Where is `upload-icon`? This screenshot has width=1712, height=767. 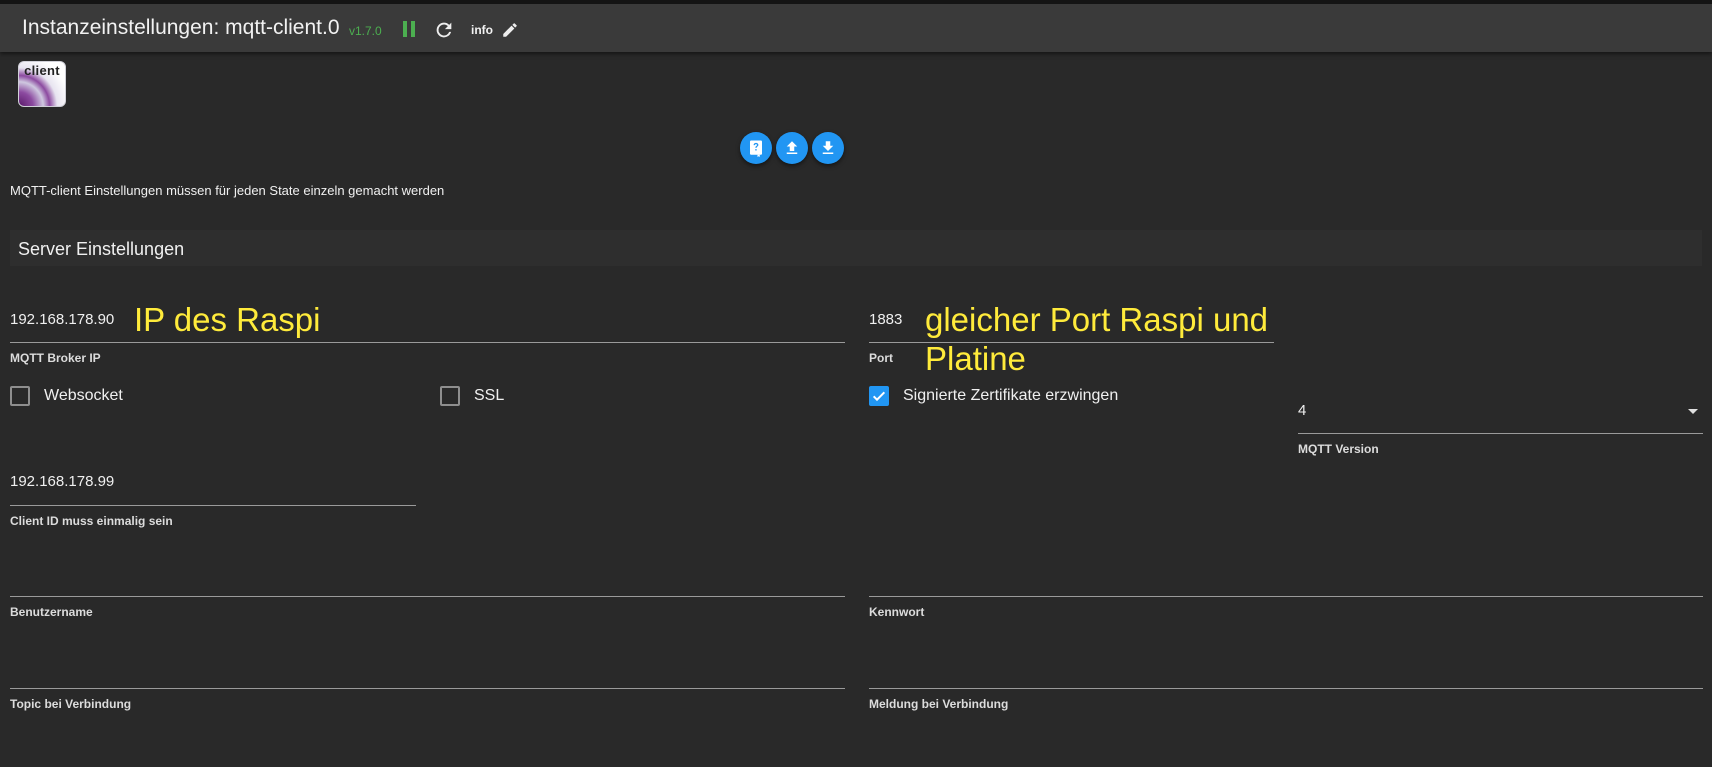 upload-icon is located at coordinates (792, 147).